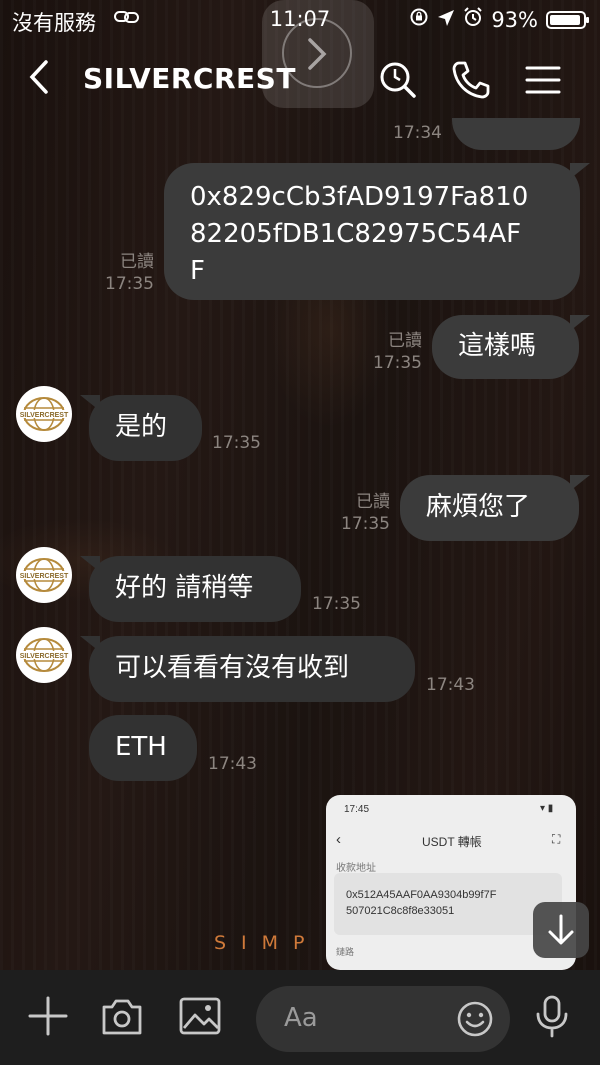 This screenshot has width=600, height=1065. Describe the element at coordinates (359, 197) in the screenshot. I see `message-text-line: 0x829cCb3fAD9197Fa810` at that location.